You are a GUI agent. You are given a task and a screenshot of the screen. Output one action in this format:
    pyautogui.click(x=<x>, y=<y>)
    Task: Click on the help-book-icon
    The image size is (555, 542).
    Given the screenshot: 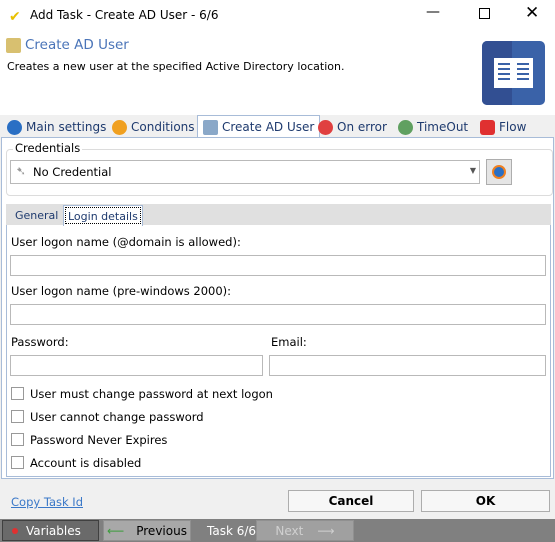 What is the action you would take?
    pyautogui.click(x=513, y=73)
    